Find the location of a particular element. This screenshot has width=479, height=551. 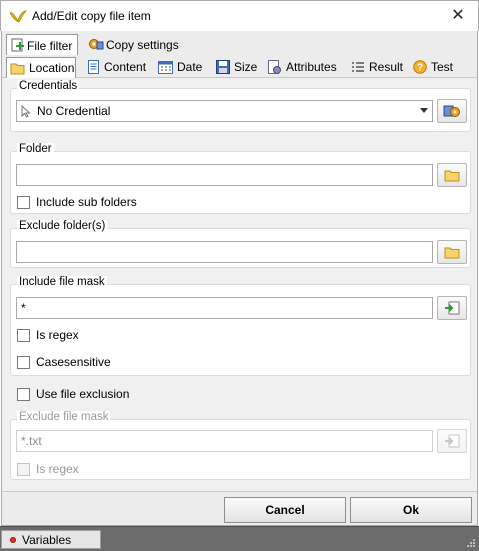

insert-variable-button is located at coordinates (452, 308).